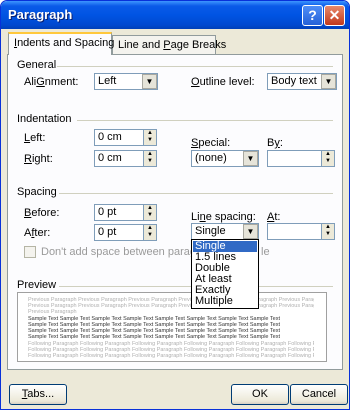  I want to click on special-label: Special:, so click(211, 143).